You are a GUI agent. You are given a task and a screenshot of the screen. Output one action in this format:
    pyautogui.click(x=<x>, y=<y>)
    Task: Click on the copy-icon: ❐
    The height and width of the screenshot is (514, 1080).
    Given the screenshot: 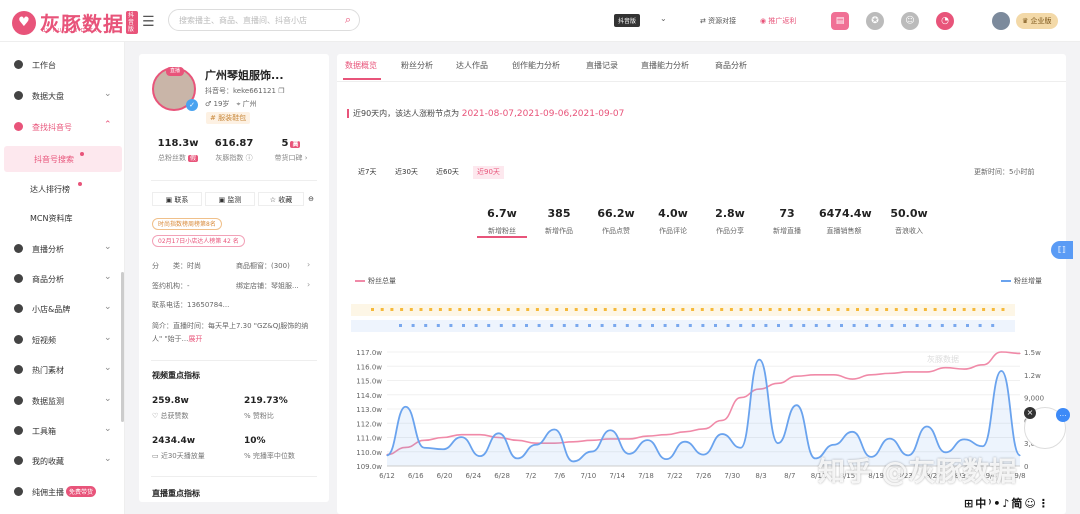 What is the action you would take?
    pyautogui.click(x=281, y=91)
    